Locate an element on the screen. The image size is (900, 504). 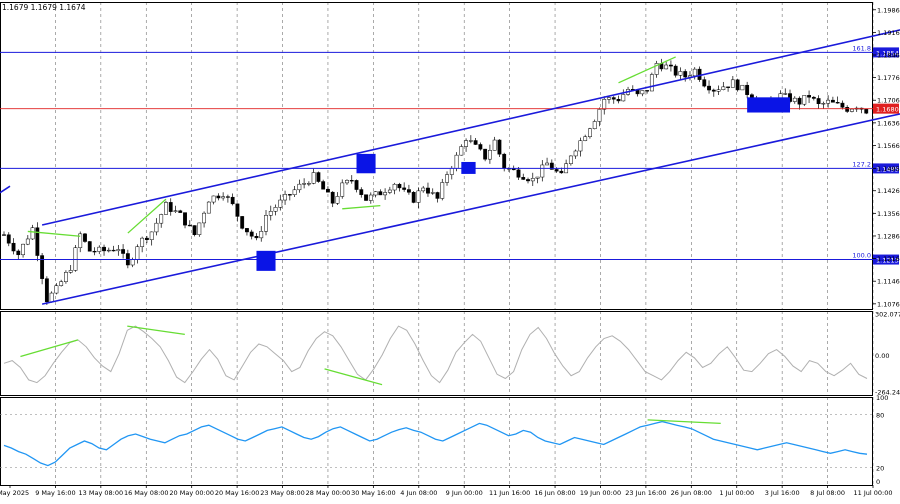
y-tick-label: 1.1216 is located at coordinates (888, 259).